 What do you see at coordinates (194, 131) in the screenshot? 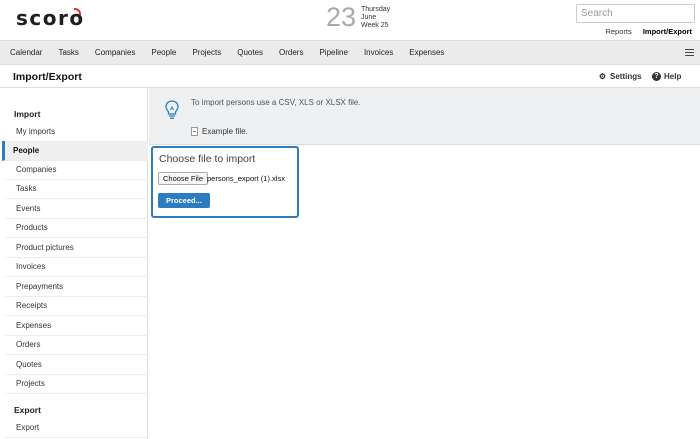
I see `file-icon` at bounding box center [194, 131].